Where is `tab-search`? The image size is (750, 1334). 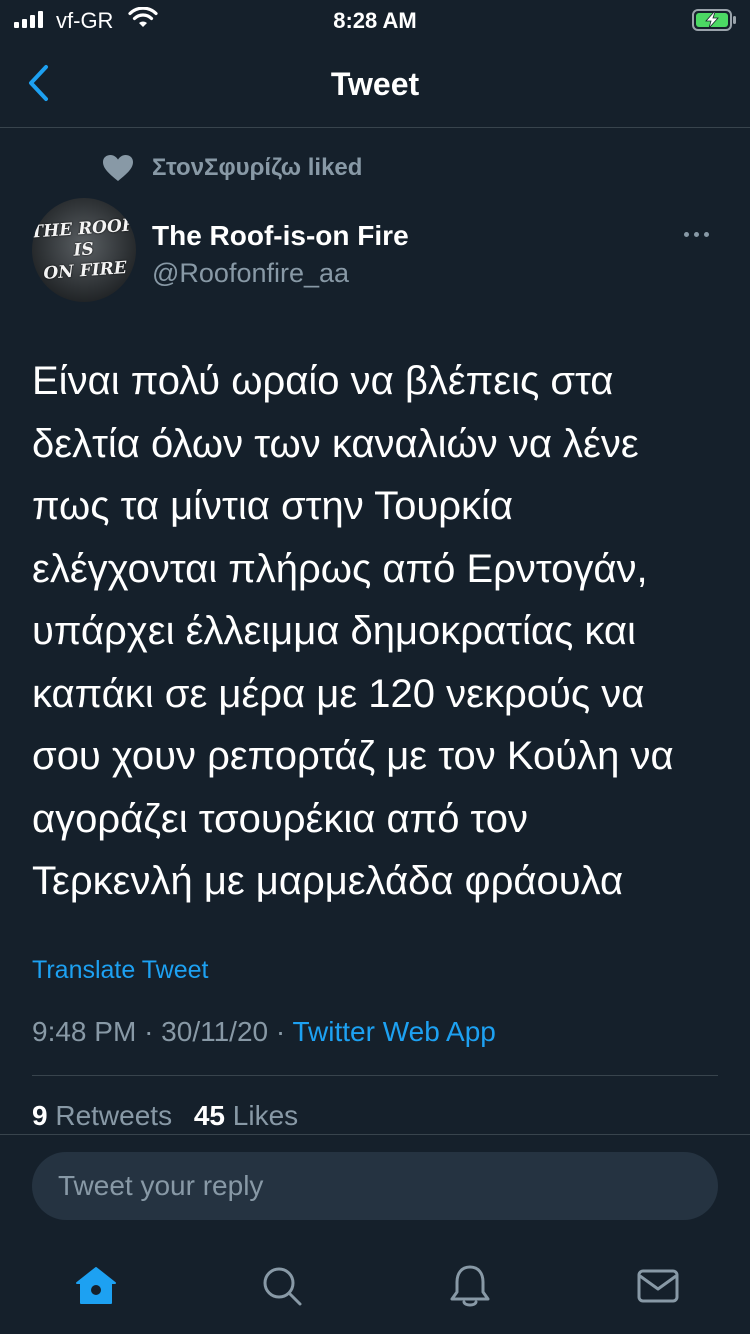
tab-search is located at coordinates (282, 1286).